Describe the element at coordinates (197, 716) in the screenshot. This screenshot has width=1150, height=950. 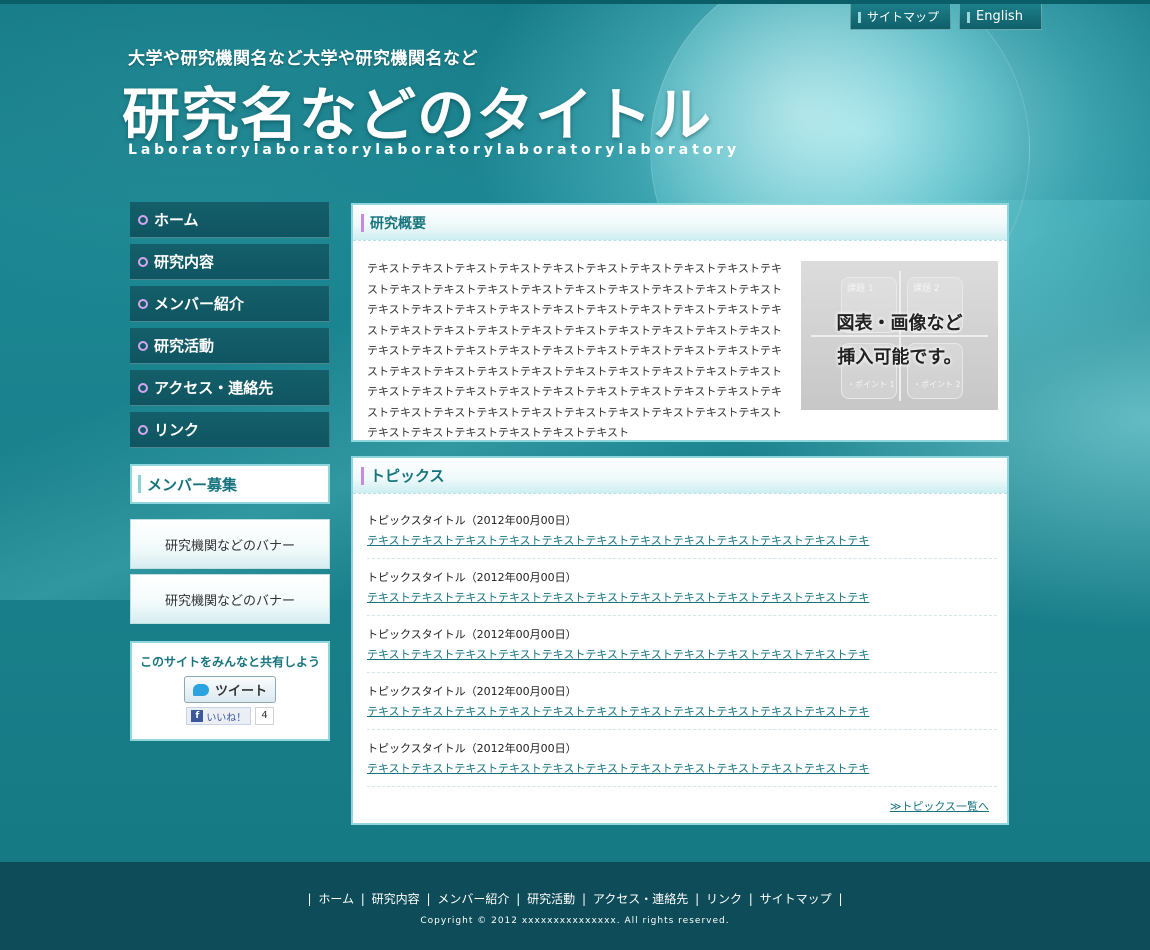
I see `facebook-icon: f` at that location.